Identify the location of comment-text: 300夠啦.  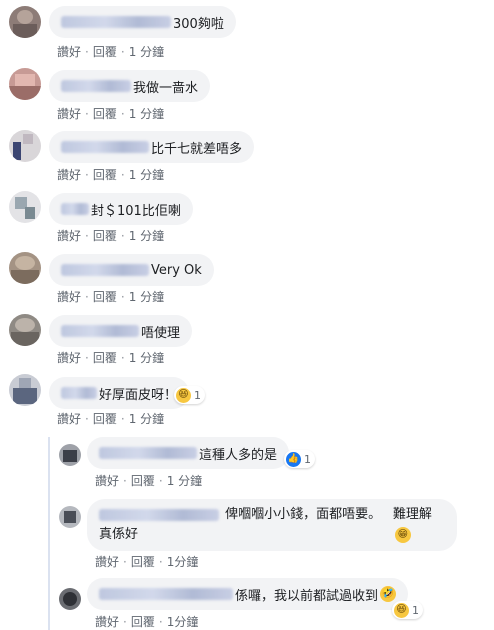
(198, 24).